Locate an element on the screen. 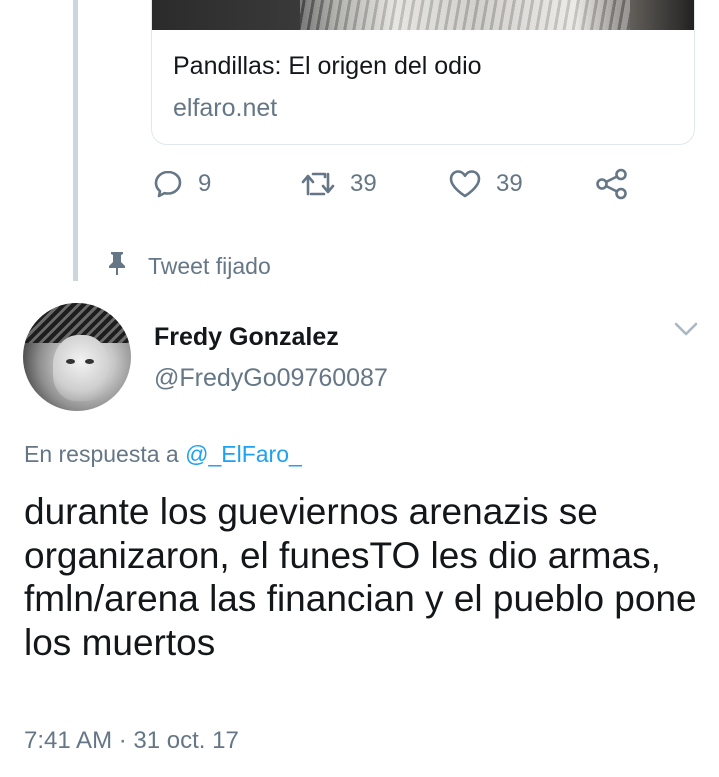 The width and height of the screenshot is (719, 777). link-preview-image is located at coordinates (423, 15).